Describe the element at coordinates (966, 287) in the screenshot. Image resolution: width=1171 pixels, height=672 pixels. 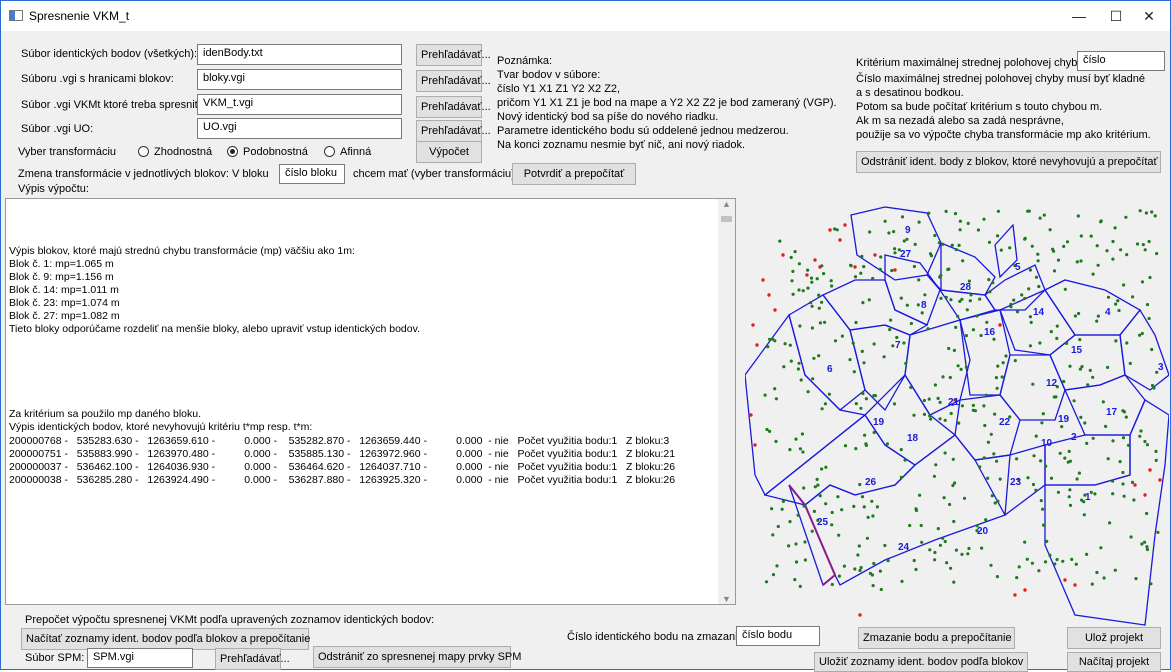
I see `block-number-label: 28` at that location.